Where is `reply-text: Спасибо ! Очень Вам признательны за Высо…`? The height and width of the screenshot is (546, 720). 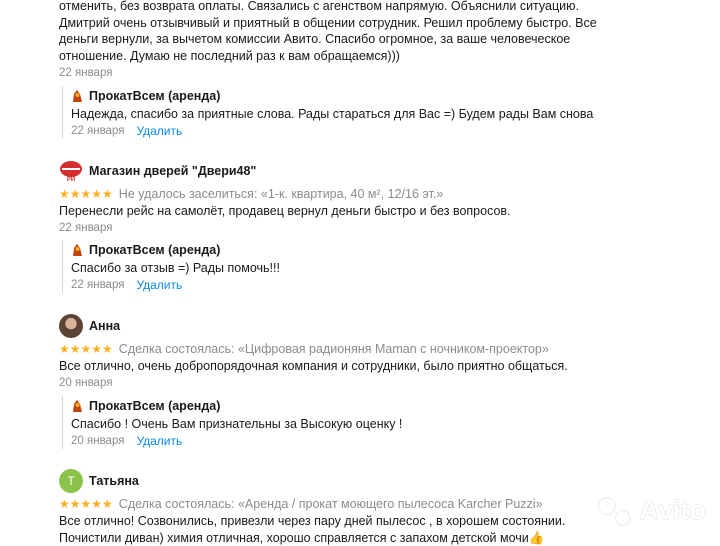
reply-text: Спасибо ! Очень Вам признательны за Высо… is located at coordinates (351, 424).